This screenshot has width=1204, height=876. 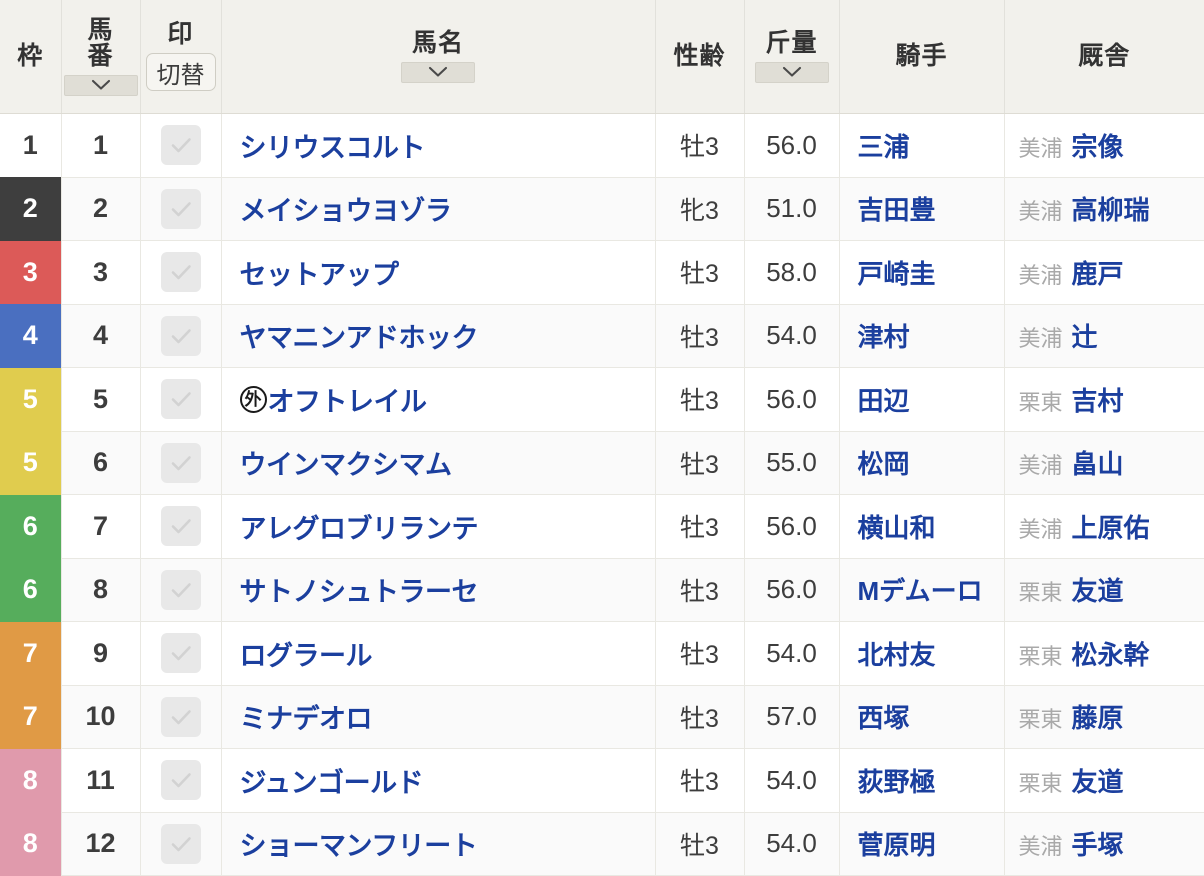 I want to click on cell-kinryo: 54.0, so click(x=792, y=653).